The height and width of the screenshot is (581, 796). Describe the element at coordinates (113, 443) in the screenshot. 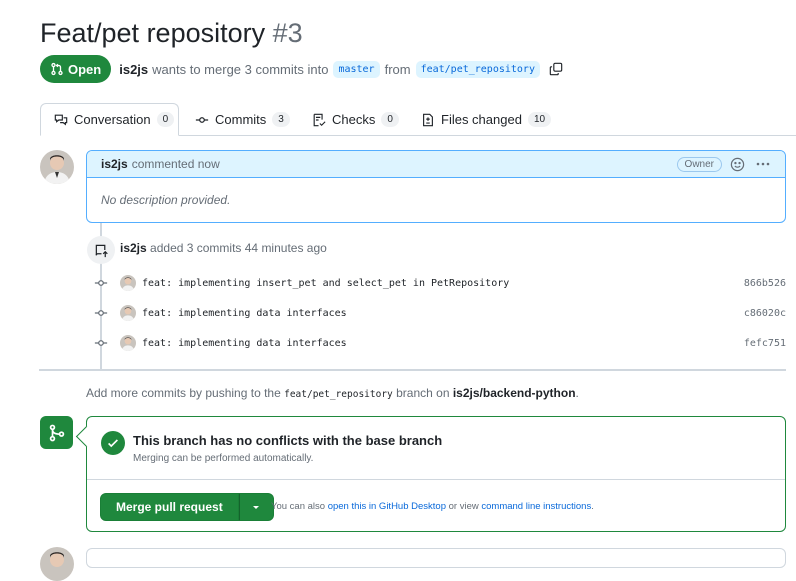

I see `check-circle-icon` at that location.